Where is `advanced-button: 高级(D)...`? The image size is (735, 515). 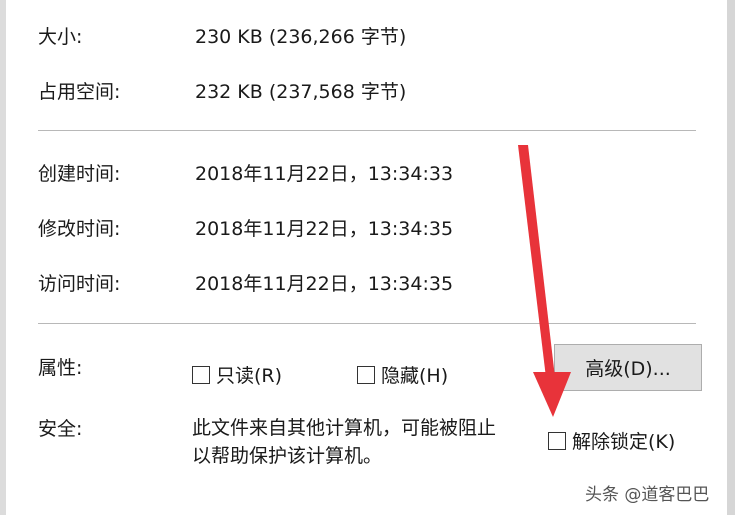 advanced-button: 高级(D)... is located at coordinates (628, 367).